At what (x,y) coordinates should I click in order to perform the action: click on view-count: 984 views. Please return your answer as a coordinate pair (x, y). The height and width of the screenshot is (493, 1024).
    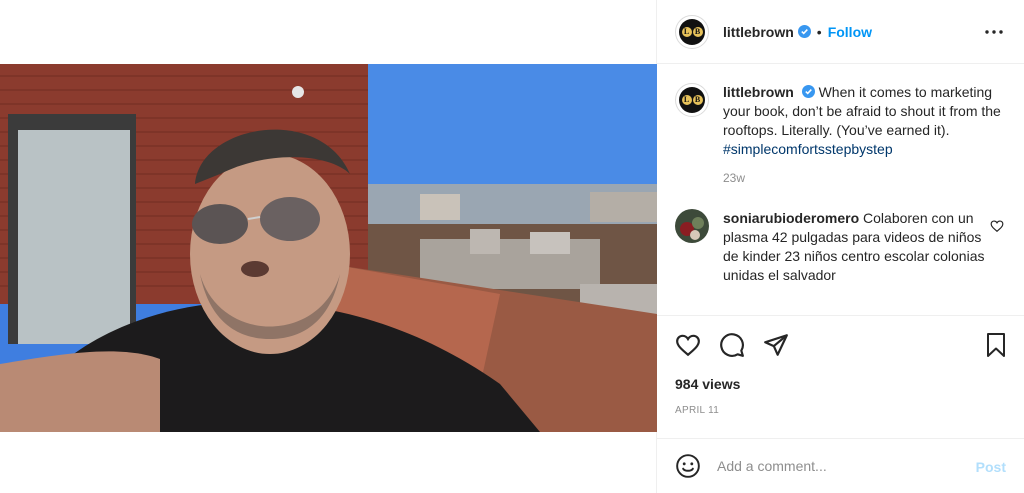
    Looking at the image, I should click on (707, 384).